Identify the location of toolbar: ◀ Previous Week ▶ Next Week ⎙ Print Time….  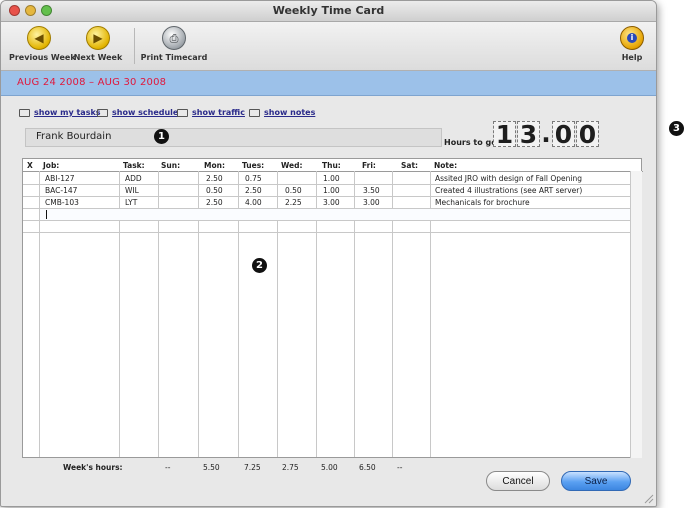
(328, 46).